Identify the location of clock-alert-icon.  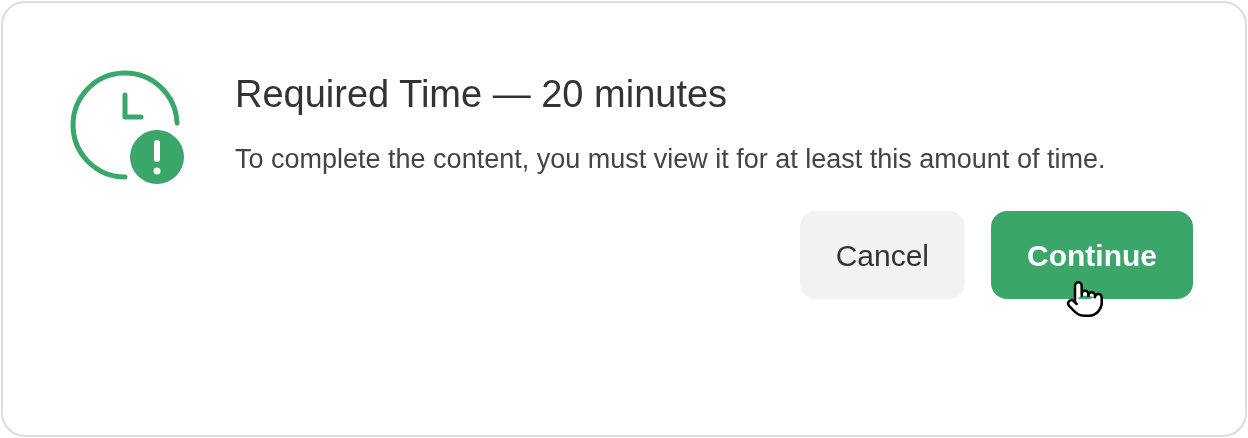
(128, 128).